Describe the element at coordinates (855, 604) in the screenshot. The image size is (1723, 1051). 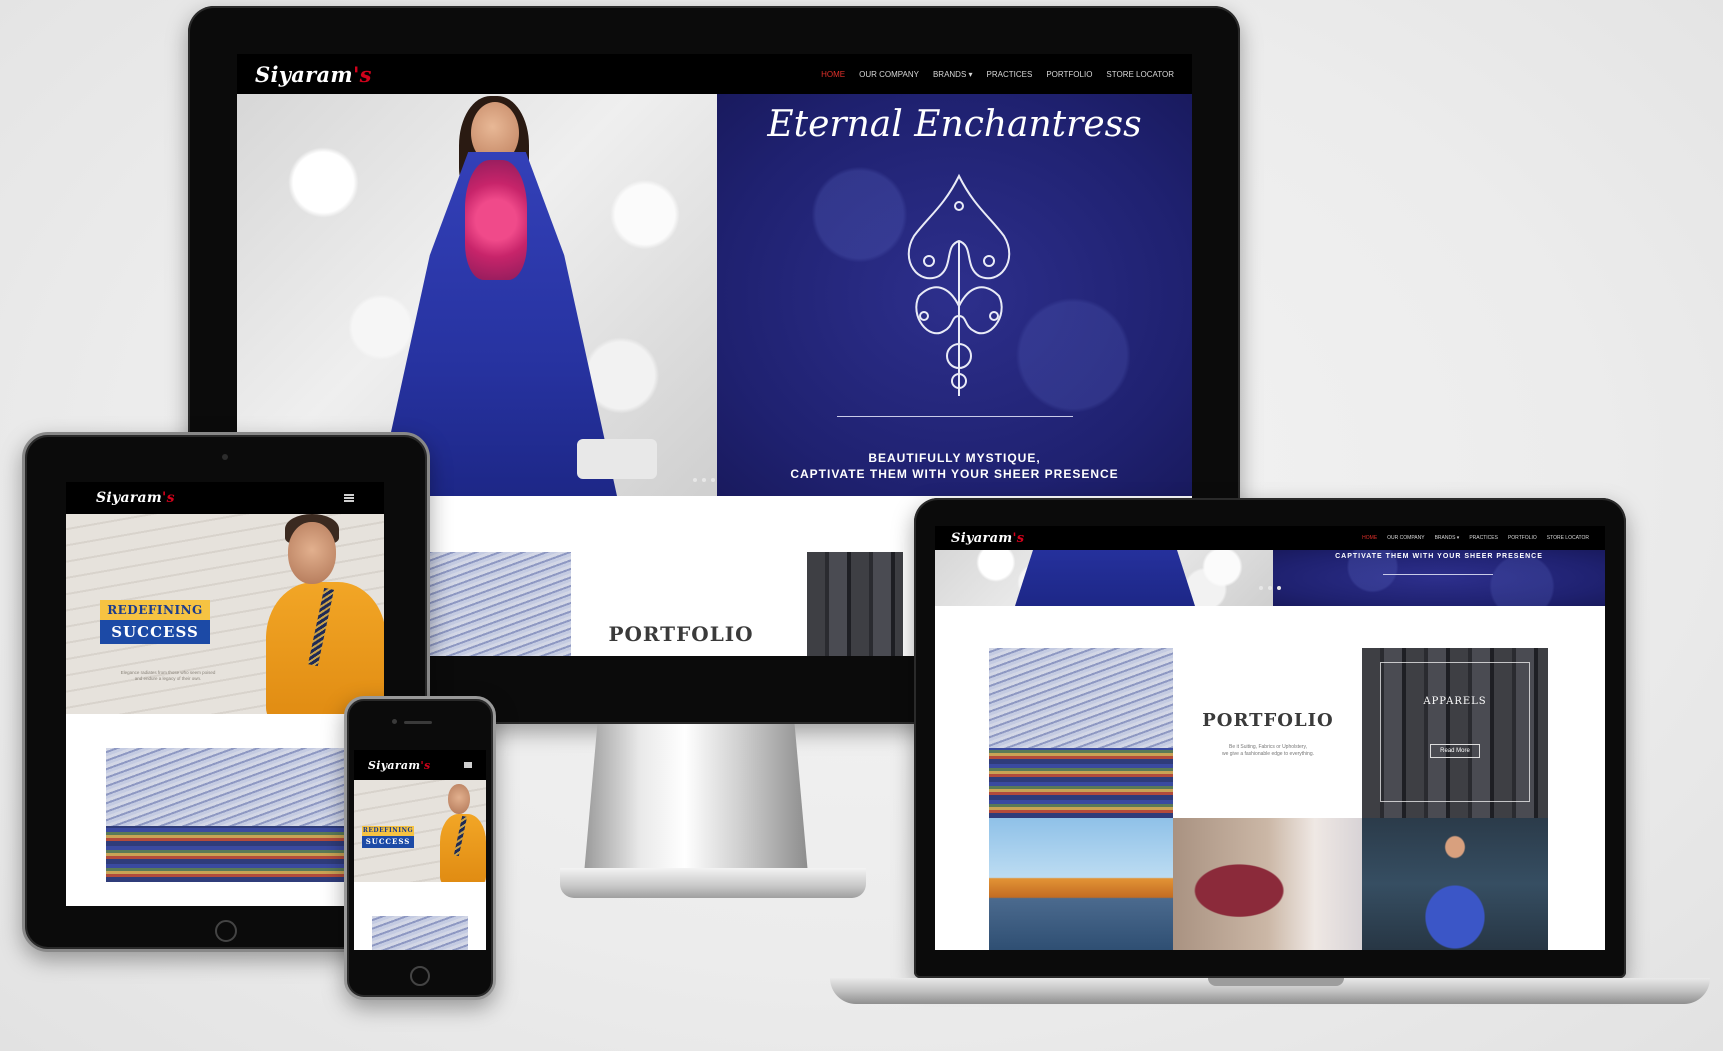
I see `portfolio-apparels-tile` at that location.